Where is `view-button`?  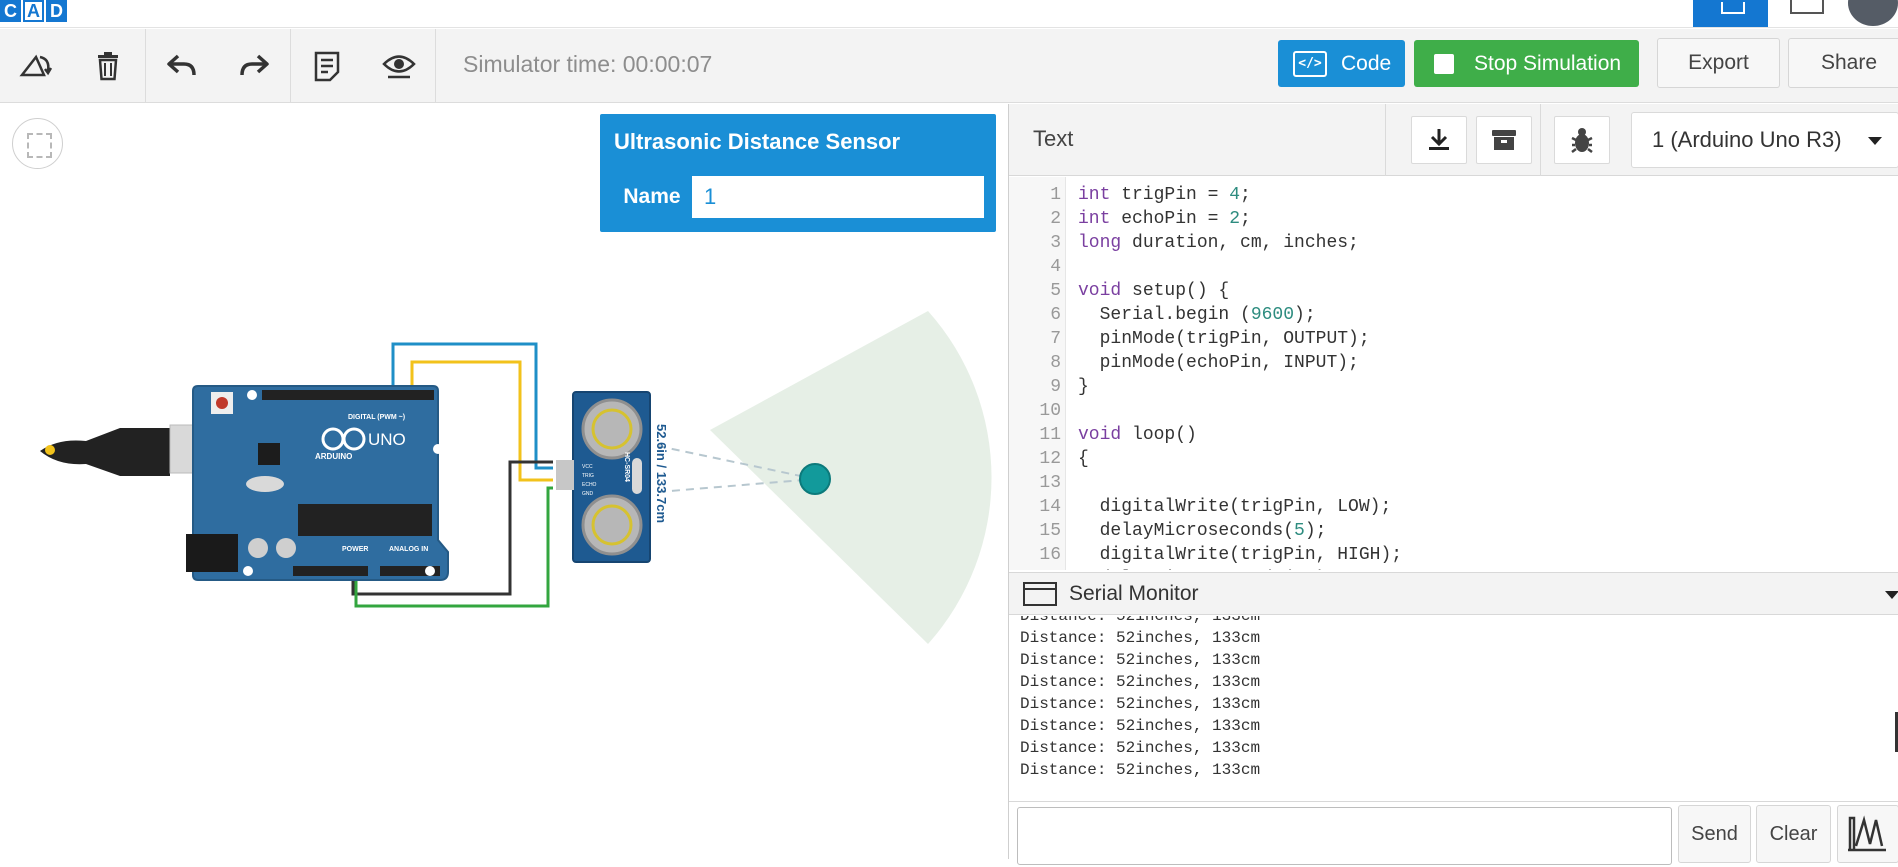
view-button is located at coordinates (399, 66).